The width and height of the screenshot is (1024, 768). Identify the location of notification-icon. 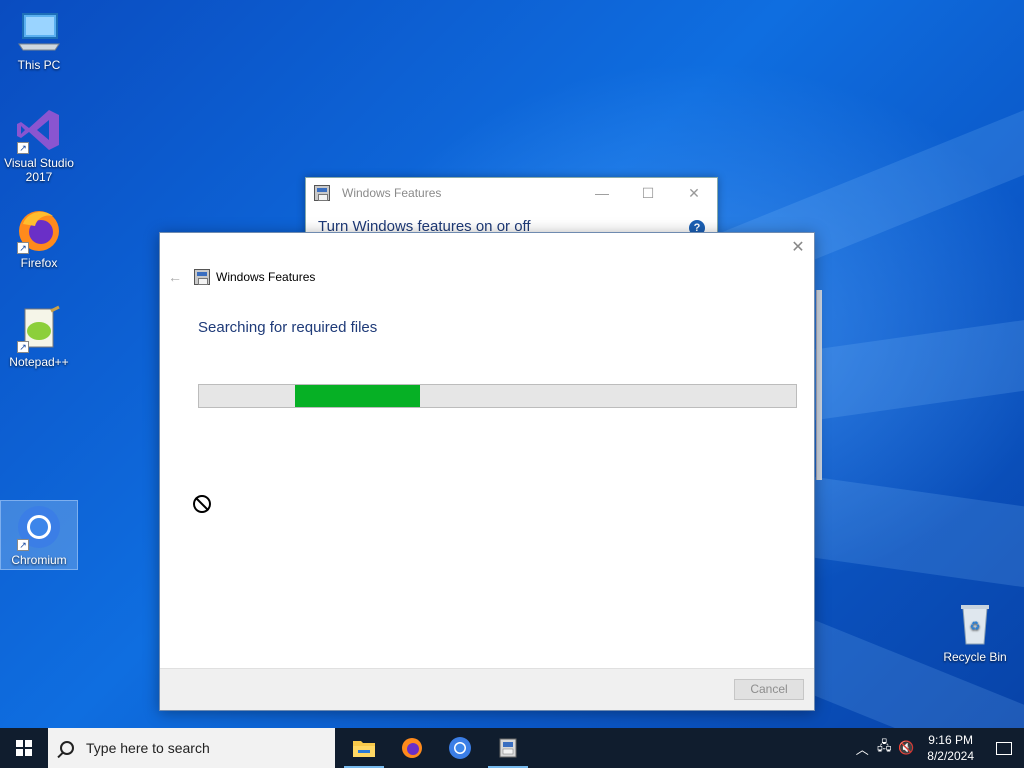
(1004, 748).